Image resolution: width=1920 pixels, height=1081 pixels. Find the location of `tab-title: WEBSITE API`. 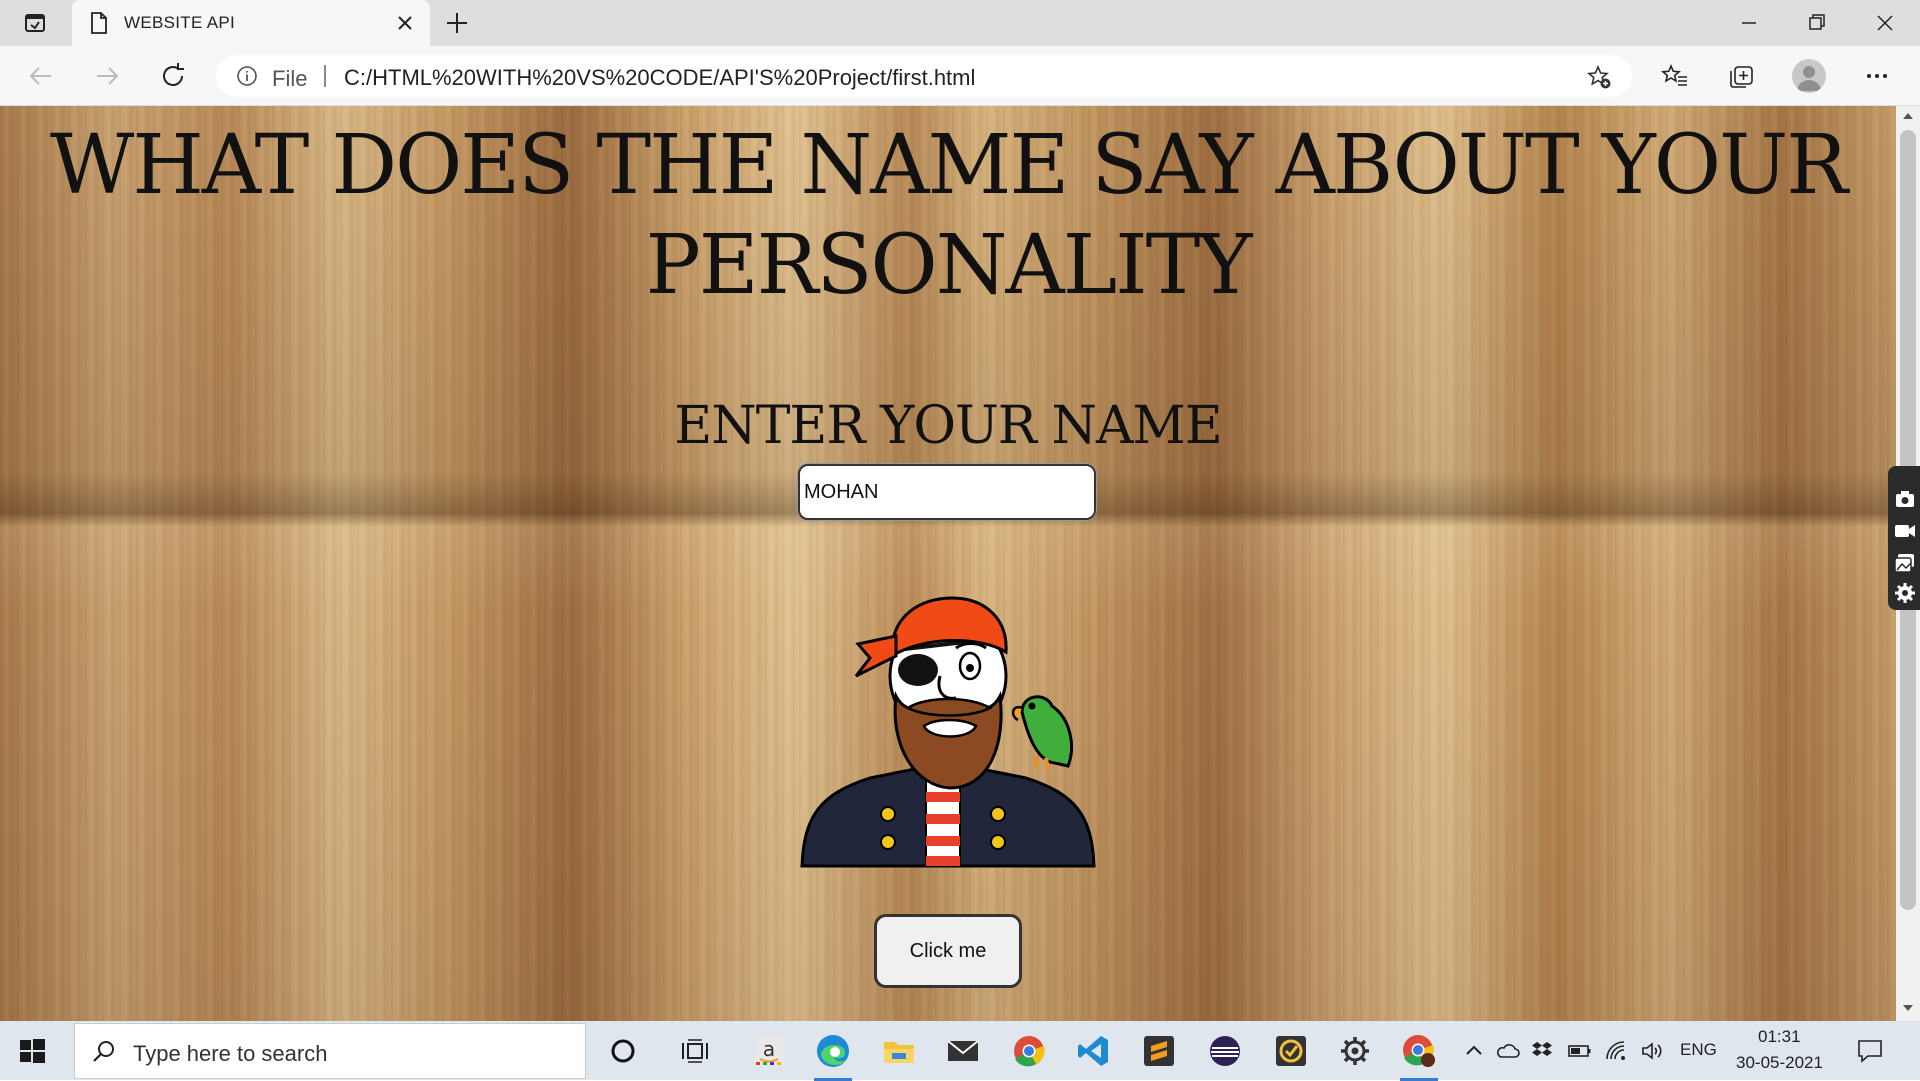

tab-title: WEBSITE API is located at coordinates (179, 22).